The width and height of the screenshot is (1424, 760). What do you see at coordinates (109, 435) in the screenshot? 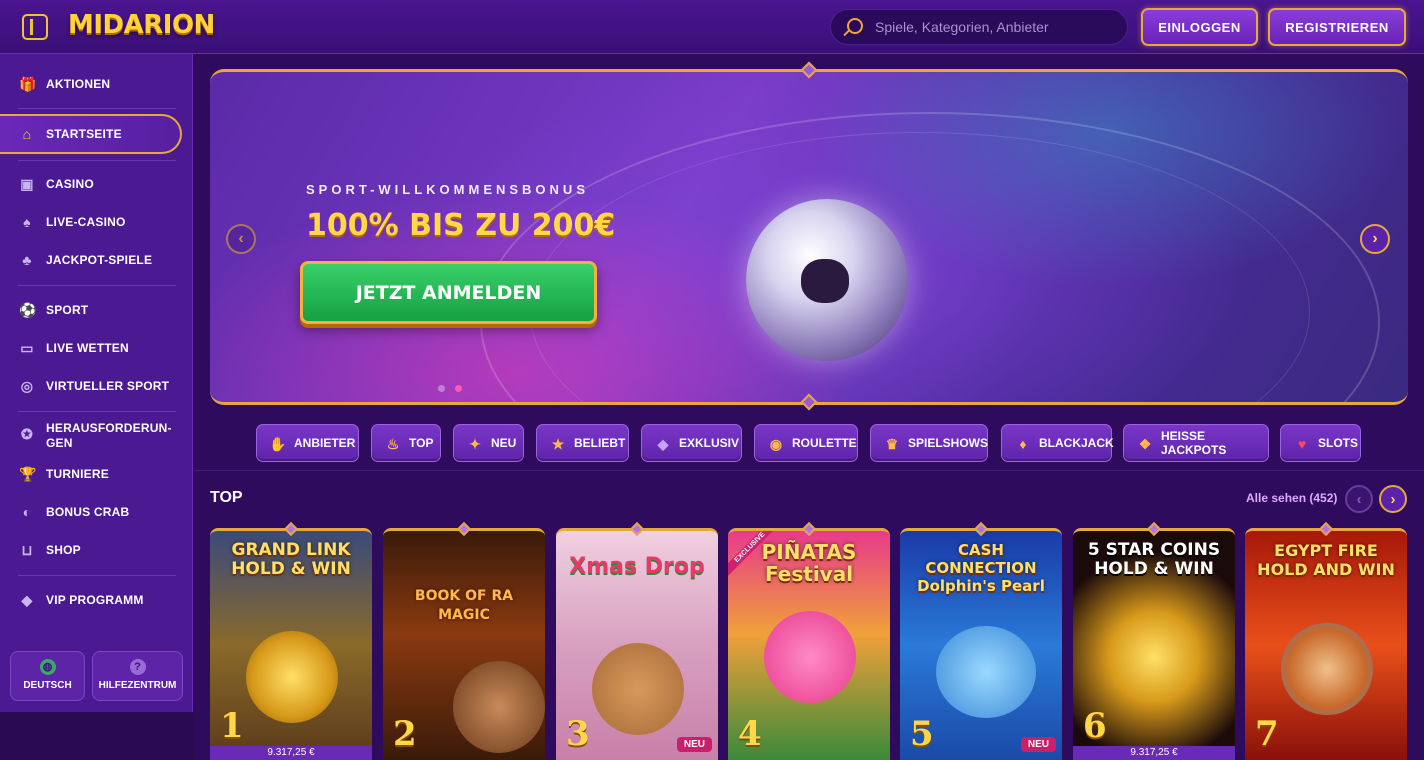
I see `sidebar-item-label: HERAUSFORDERUN-GEN` at bounding box center [109, 435].